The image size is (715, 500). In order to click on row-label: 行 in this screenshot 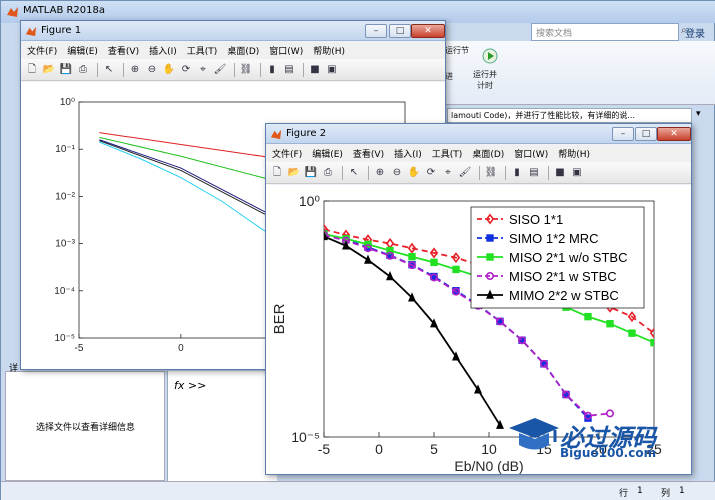, I will do `click(624, 494)`.